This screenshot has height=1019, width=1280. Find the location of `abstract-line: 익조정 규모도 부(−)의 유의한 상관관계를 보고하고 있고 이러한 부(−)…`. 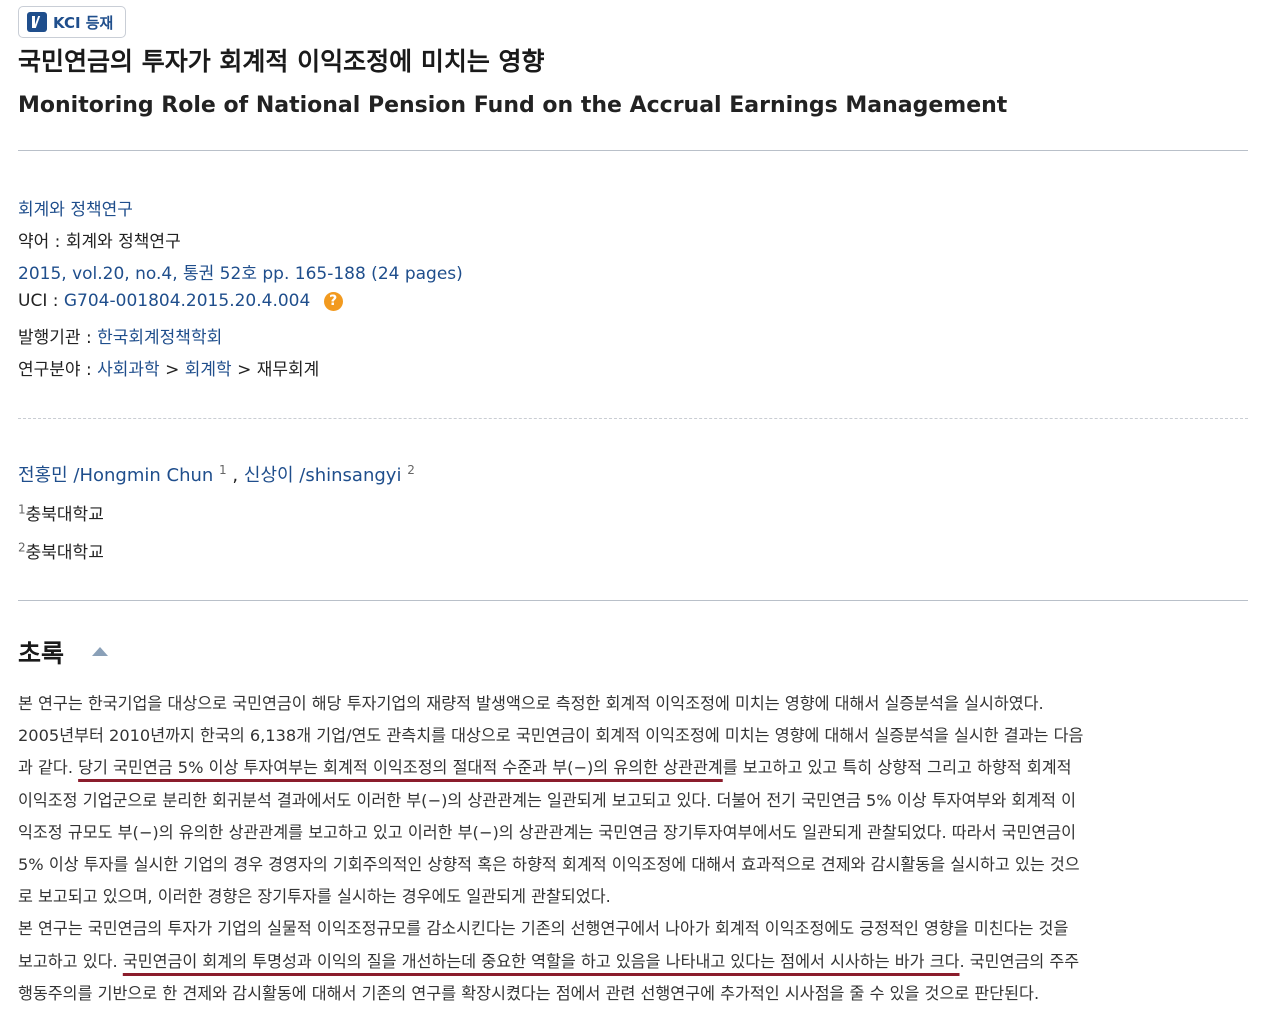

abstract-line: 익조정 규모도 부(−)의 유의한 상관관계를 보고하고 있고 이러한 부(−)… is located at coordinates (633, 833).